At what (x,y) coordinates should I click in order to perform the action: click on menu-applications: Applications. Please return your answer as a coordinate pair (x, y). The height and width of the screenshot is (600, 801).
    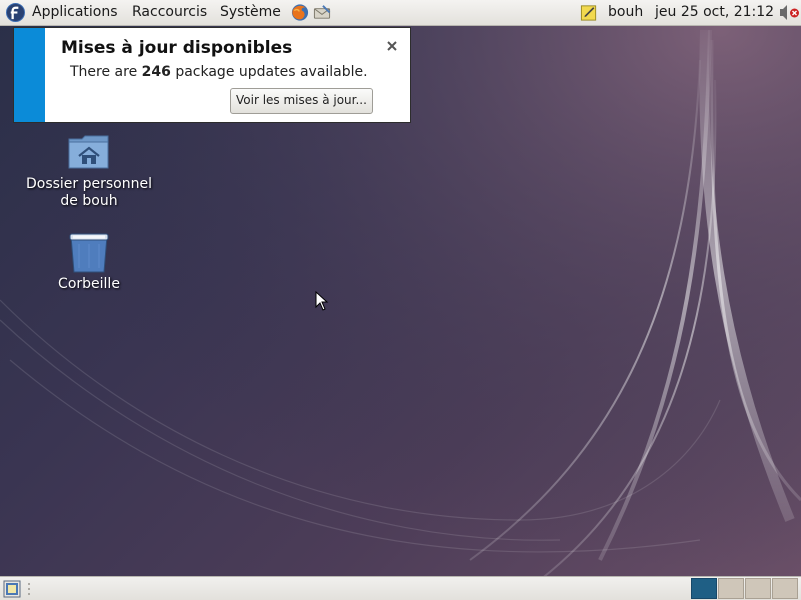
    Looking at the image, I should click on (75, 12).